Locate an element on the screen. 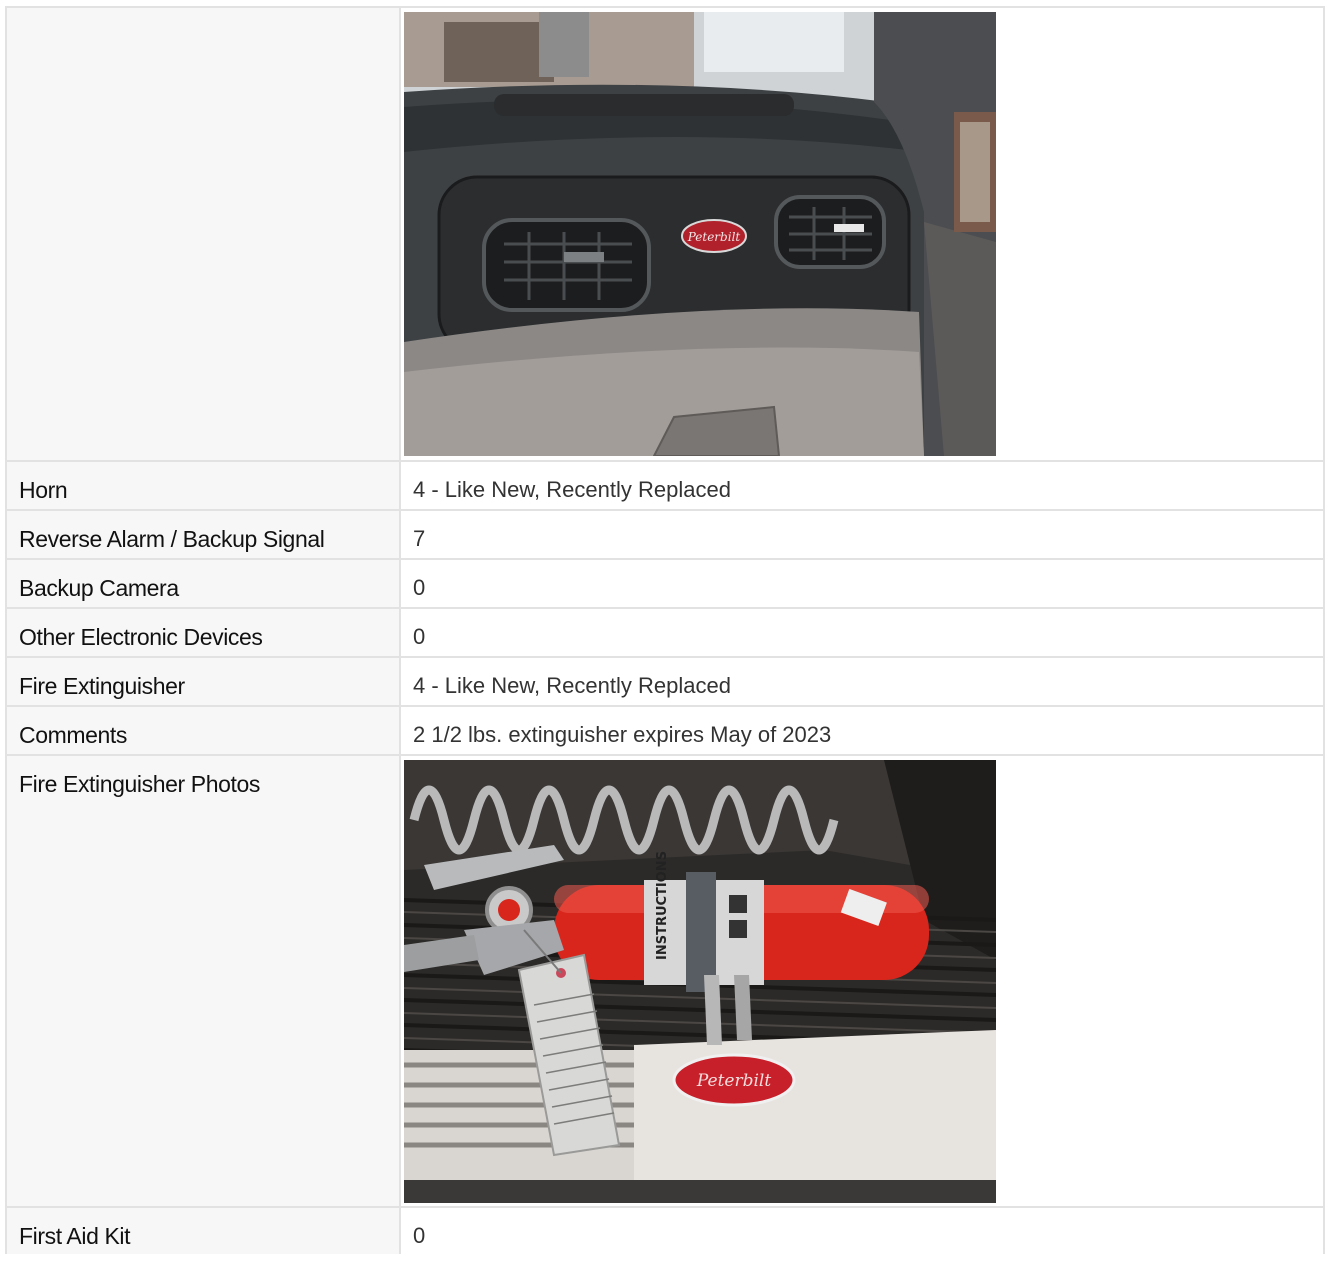 This screenshot has height=1264, width=1325. row-label-cell: Backup Camera is located at coordinates (203, 583).